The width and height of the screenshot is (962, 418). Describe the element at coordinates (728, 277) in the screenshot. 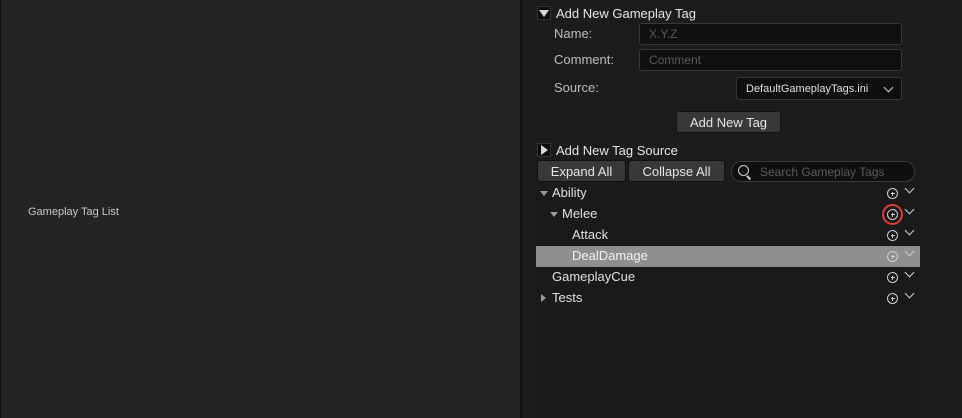

I see `tree-row-gameplaycue: GameplayCue` at that location.